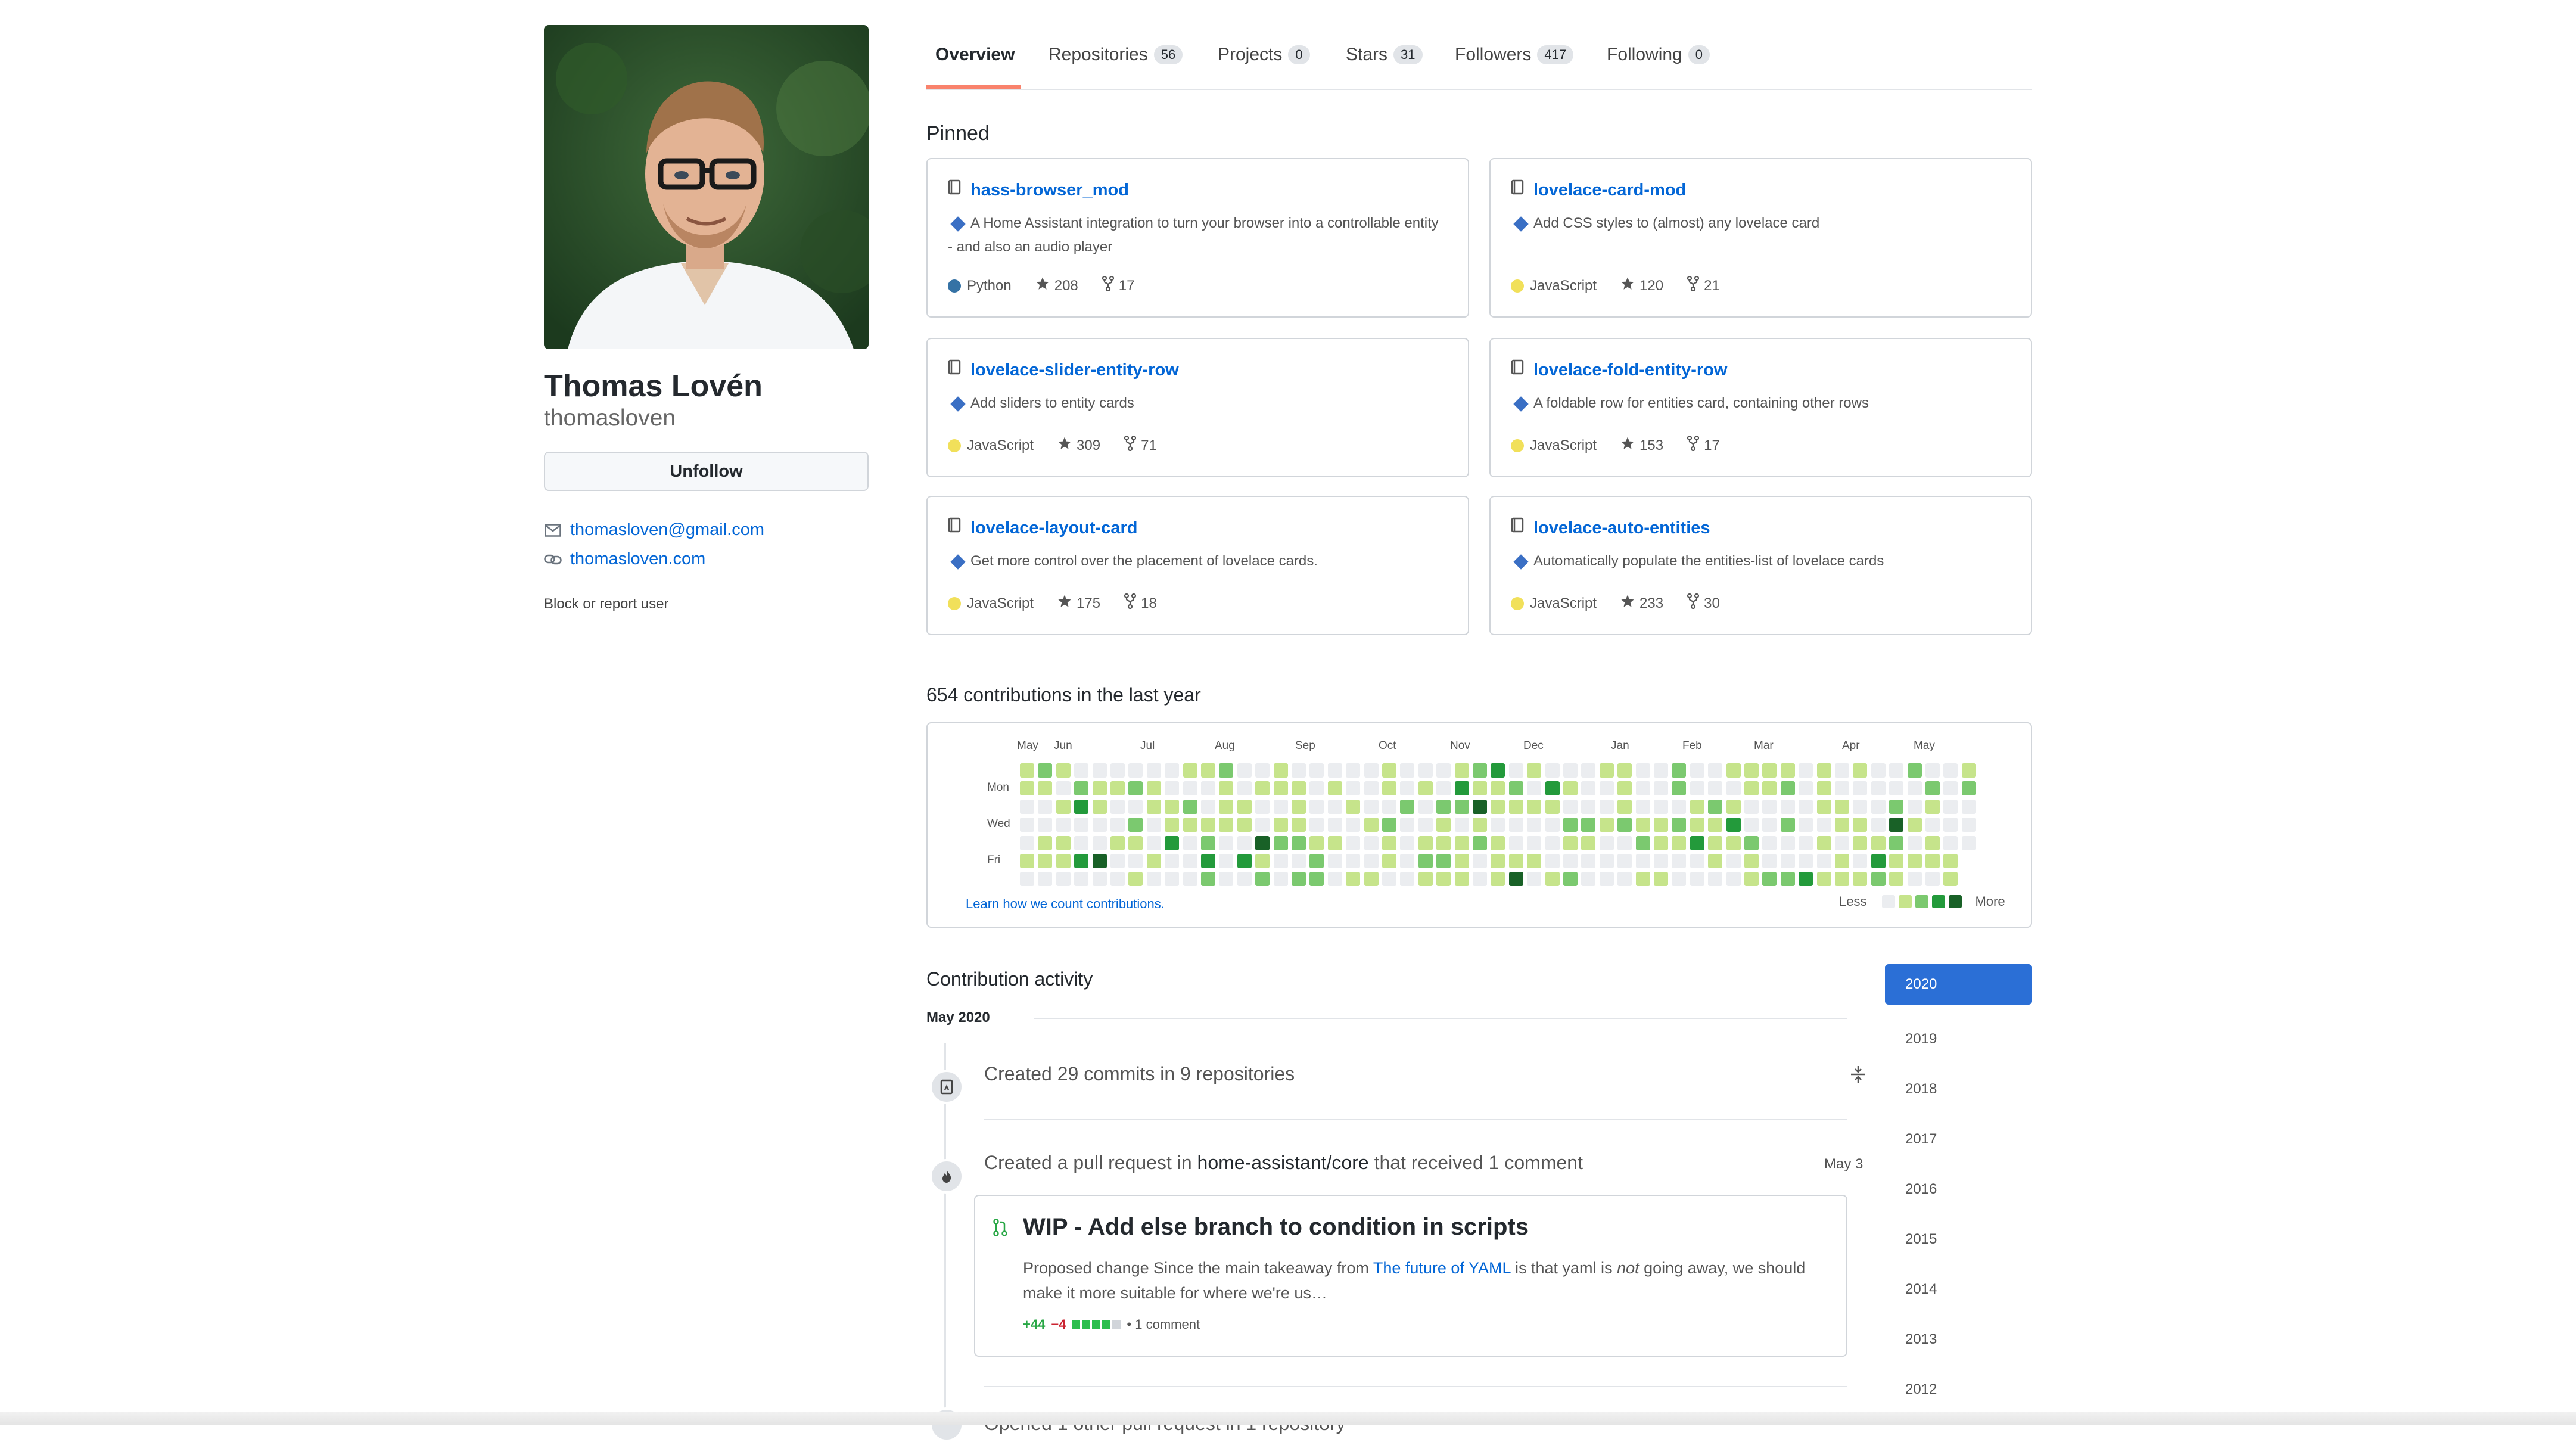 The height and width of the screenshot is (1442, 2576). Describe the element at coordinates (1703, 285) in the screenshot. I see `repo-forks: 21` at that location.